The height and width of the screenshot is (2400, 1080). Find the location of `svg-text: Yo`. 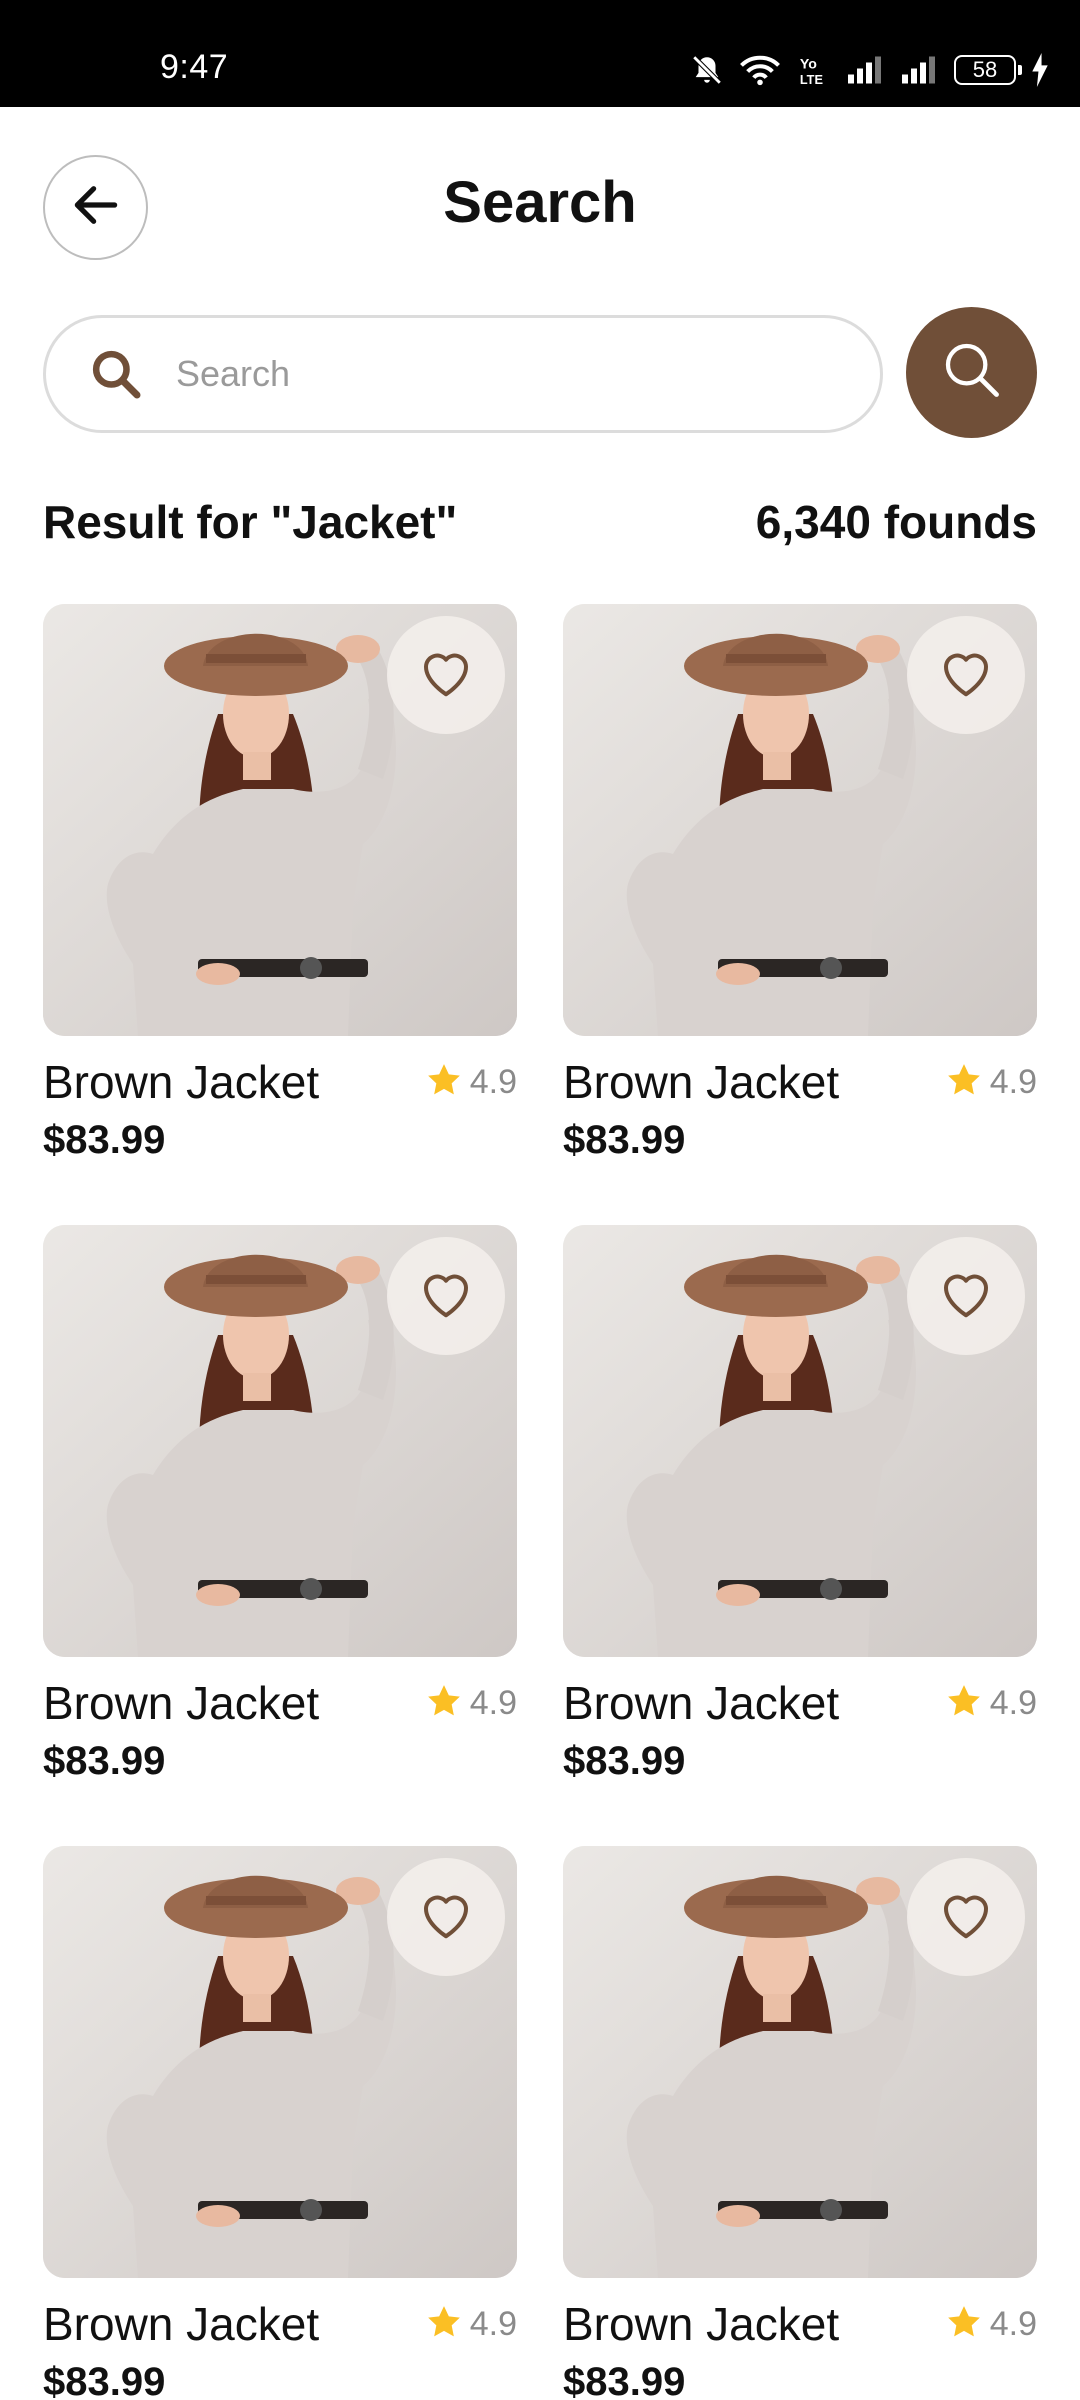

svg-text: Yo is located at coordinates (808, 65).